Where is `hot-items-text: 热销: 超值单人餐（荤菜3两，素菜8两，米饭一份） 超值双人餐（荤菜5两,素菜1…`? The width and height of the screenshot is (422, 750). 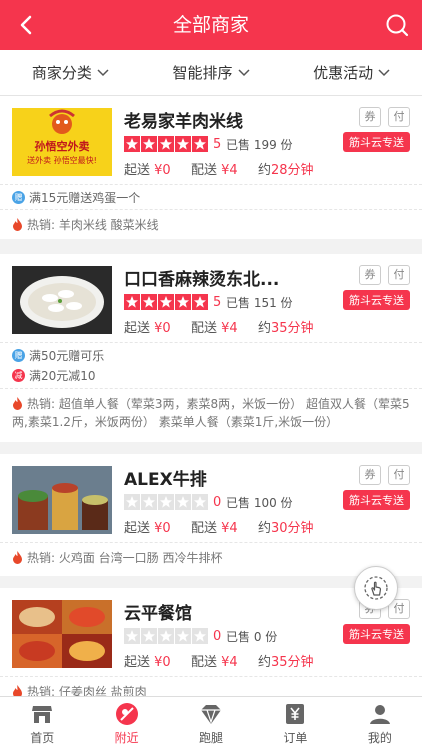
hot-items-text: 热销: 超值单人餐（荤菜3两，素菜8两，米饭一份） 超值双人餐（荤菜5两,素菜1… is located at coordinates (211, 413).